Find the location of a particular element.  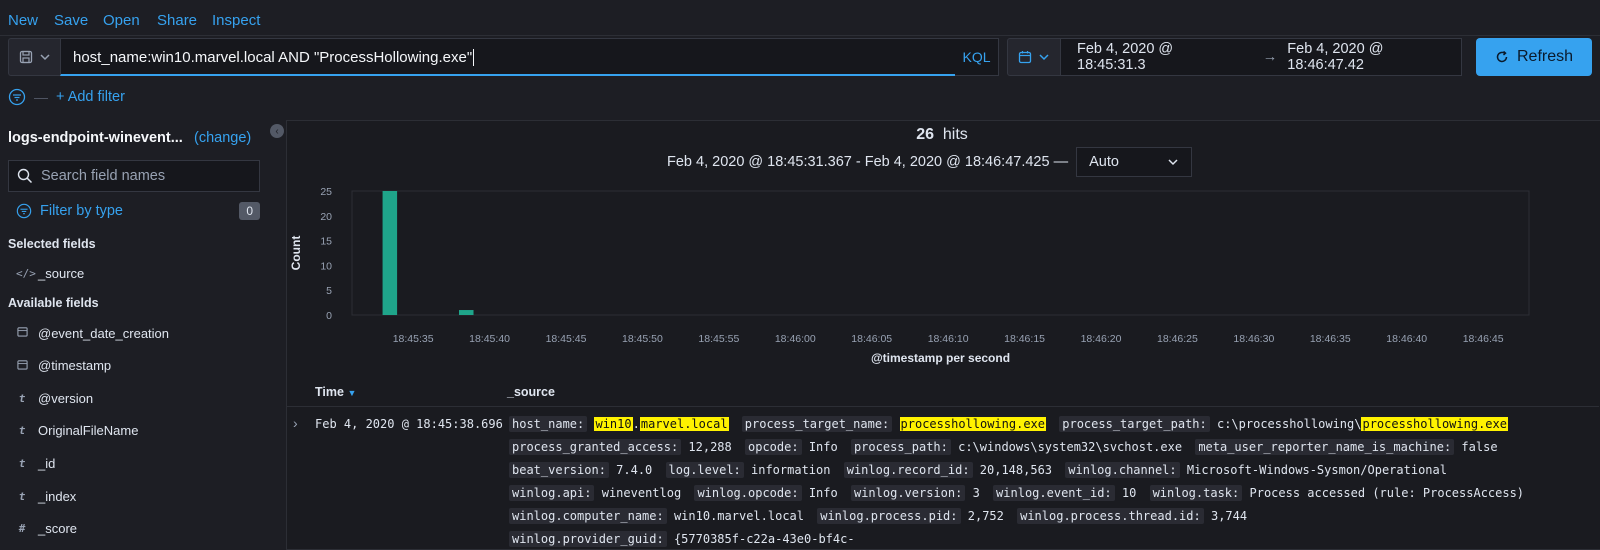

field-item: t OriginalFileName is located at coordinates (77, 431).